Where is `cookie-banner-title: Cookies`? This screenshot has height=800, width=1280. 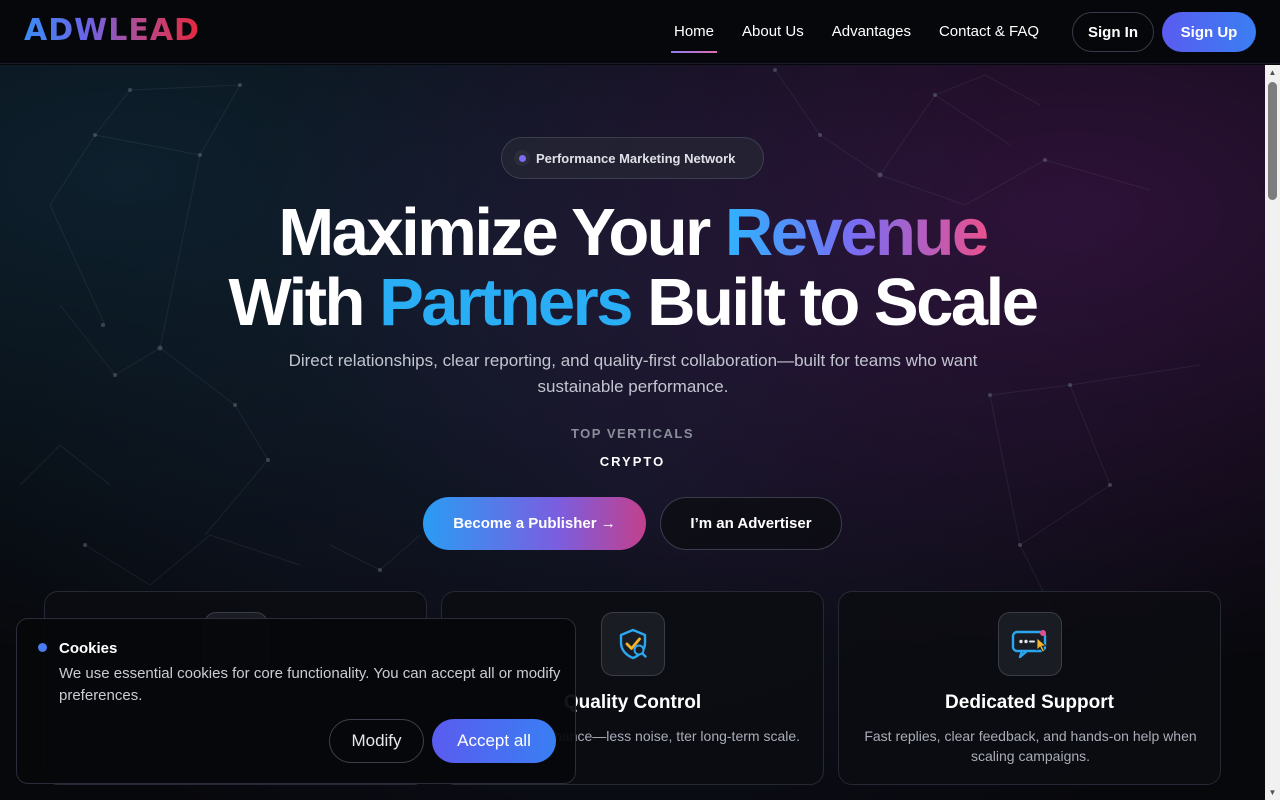
cookie-banner-title: Cookies is located at coordinates (88, 648).